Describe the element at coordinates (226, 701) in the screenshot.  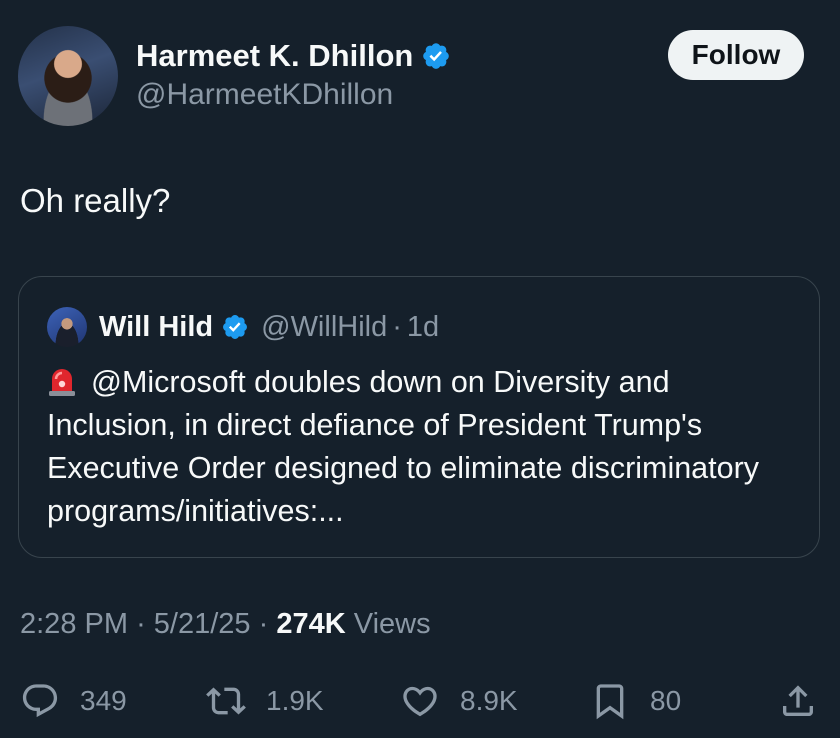
I see `repost-icon` at that location.